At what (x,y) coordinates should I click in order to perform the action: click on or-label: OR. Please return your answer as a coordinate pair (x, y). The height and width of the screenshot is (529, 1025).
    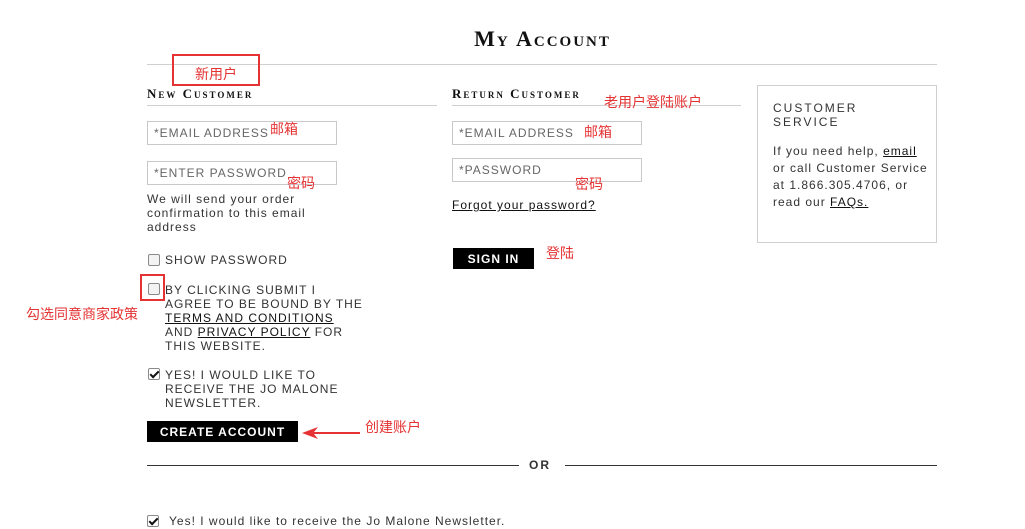
    Looking at the image, I should click on (540, 465).